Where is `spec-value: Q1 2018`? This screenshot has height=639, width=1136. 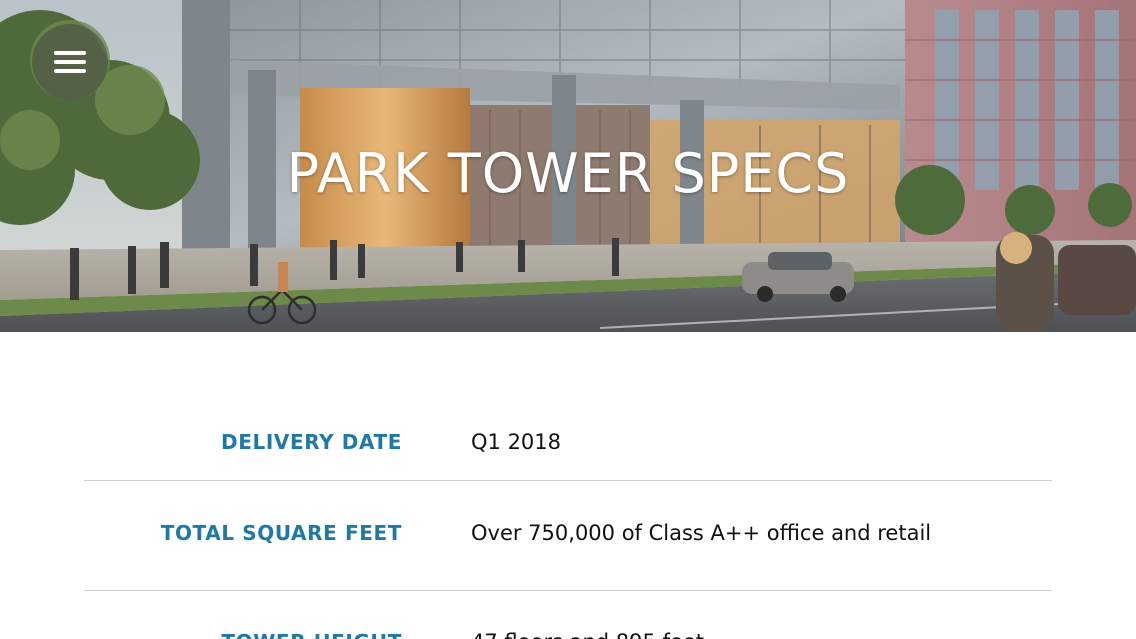
spec-value: Q1 2018 is located at coordinates (516, 442).